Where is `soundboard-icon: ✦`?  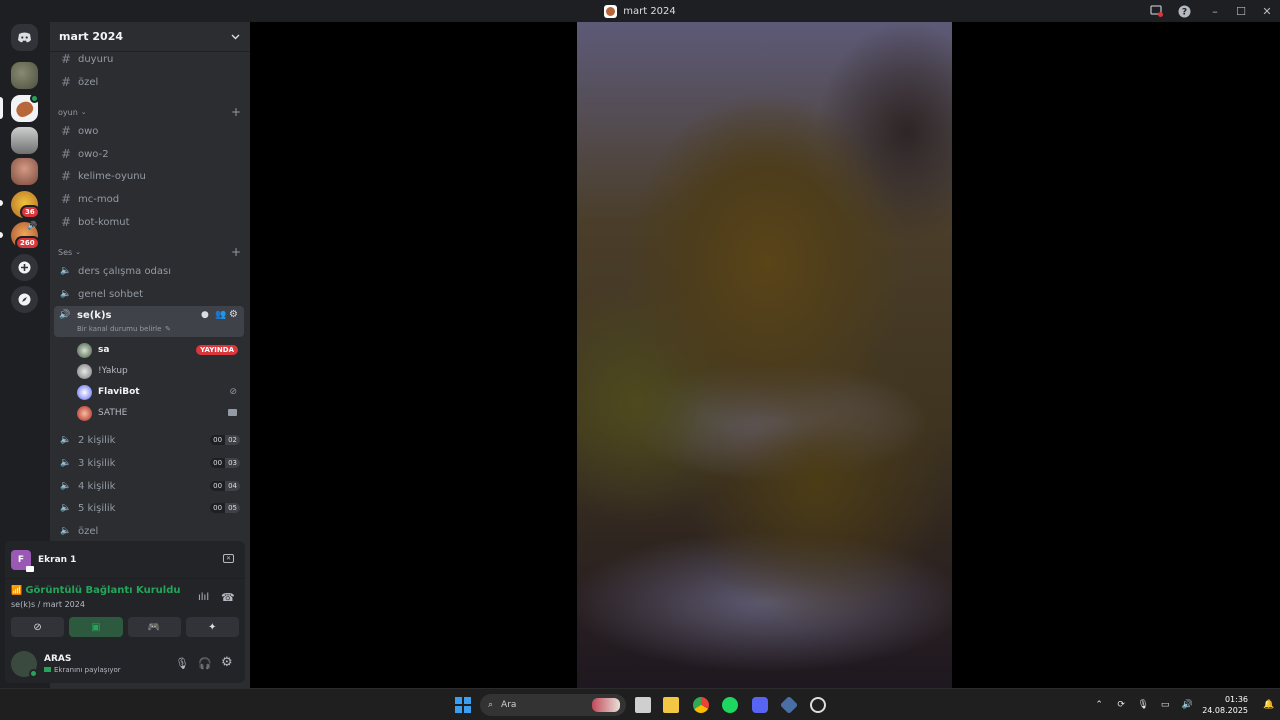 soundboard-icon: ✦ is located at coordinates (212, 627).